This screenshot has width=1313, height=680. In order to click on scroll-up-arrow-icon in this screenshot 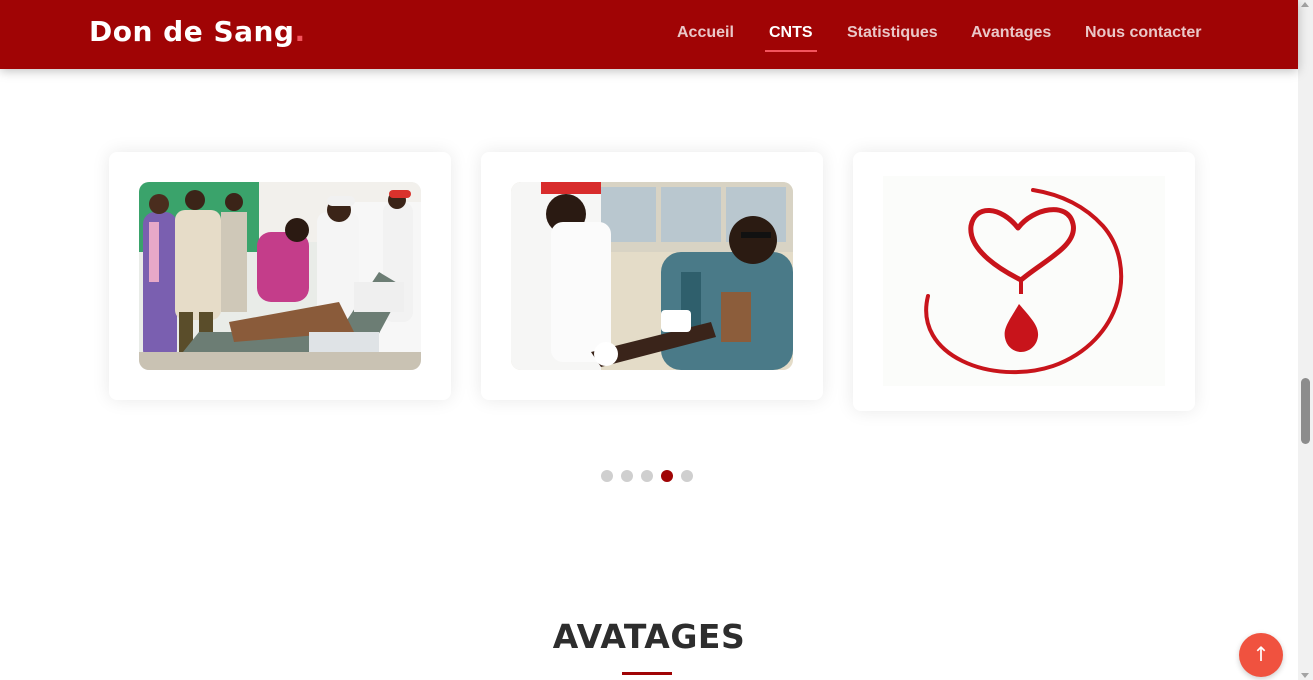, I will do `click(1305, 4)`.